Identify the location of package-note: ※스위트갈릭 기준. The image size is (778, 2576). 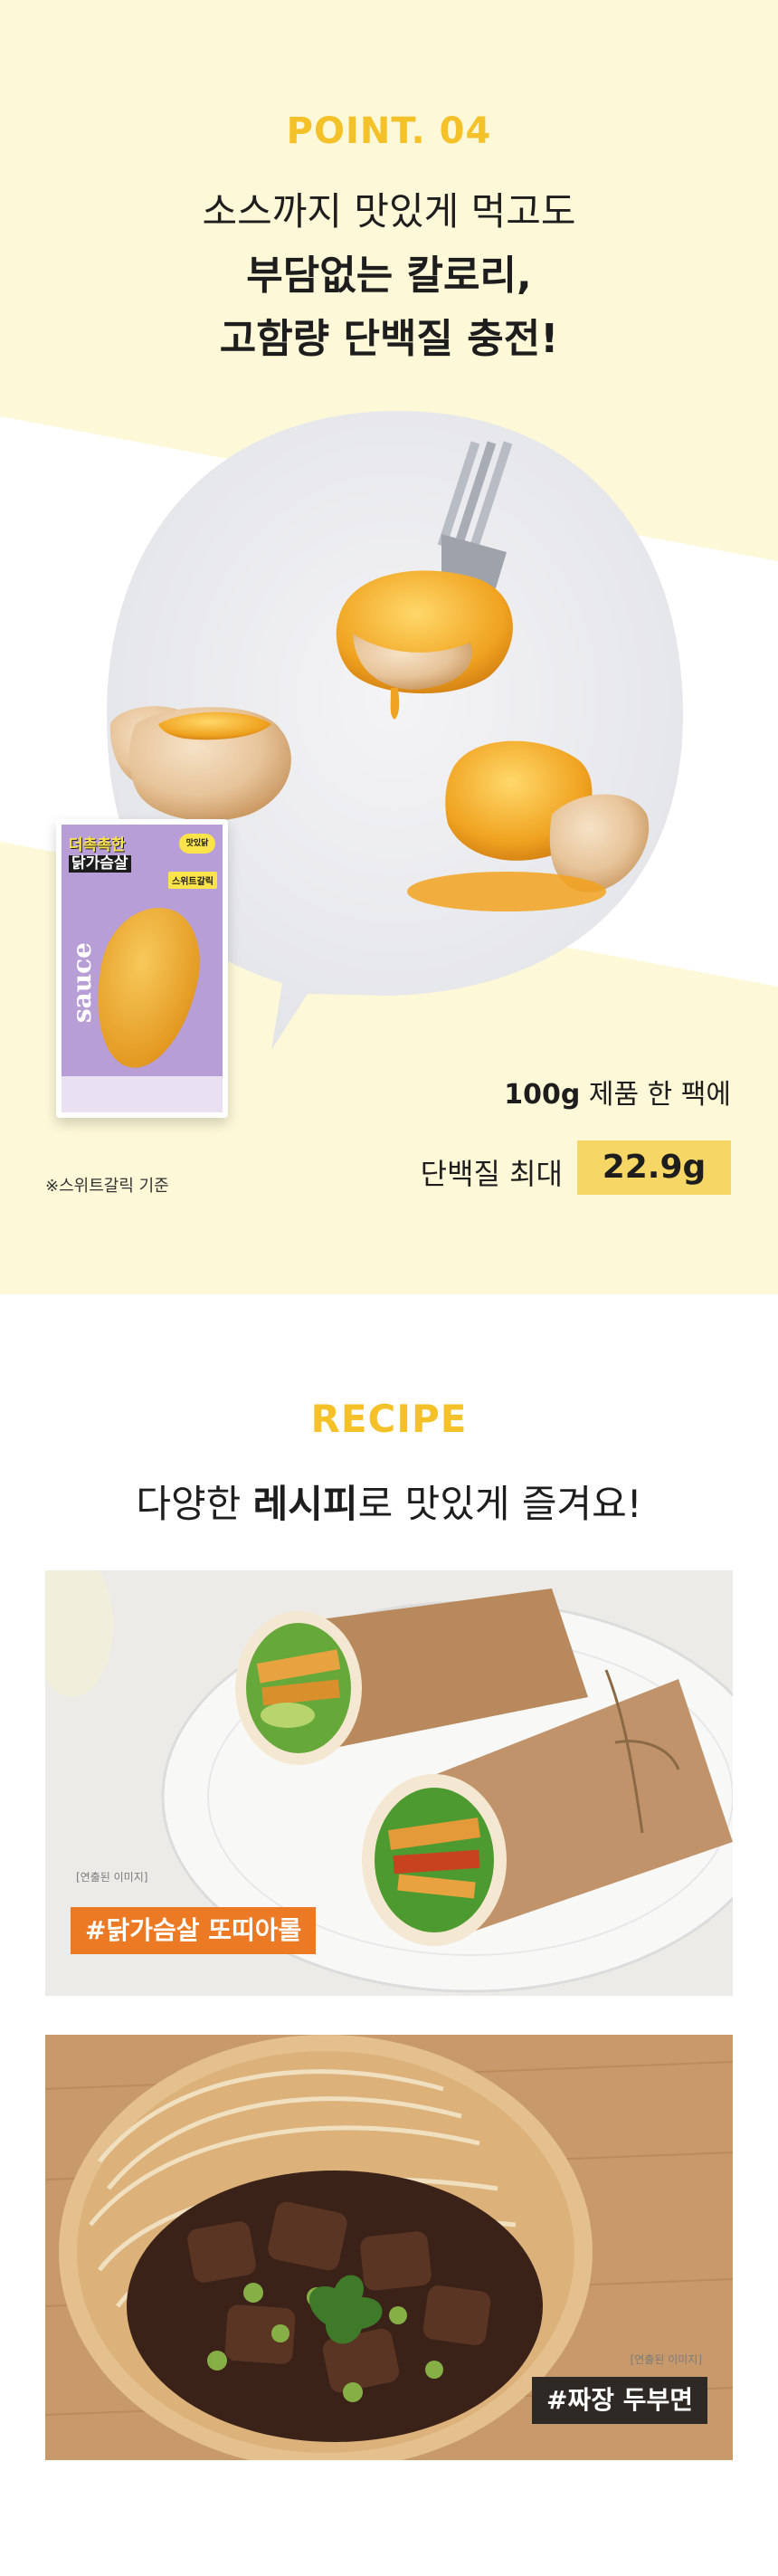
(107, 1187).